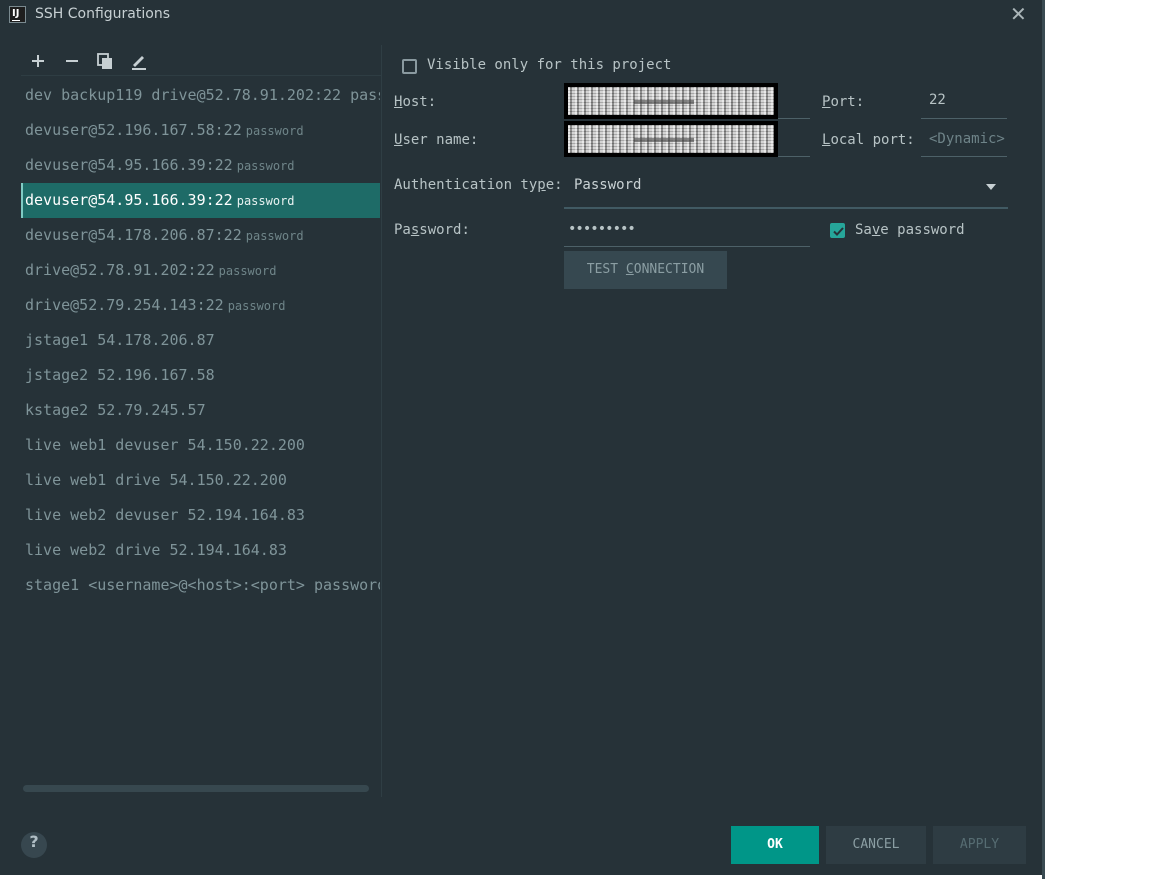  Describe the element at coordinates (910, 230) in the screenshot. I see `save-password-label: Save password` at that location.